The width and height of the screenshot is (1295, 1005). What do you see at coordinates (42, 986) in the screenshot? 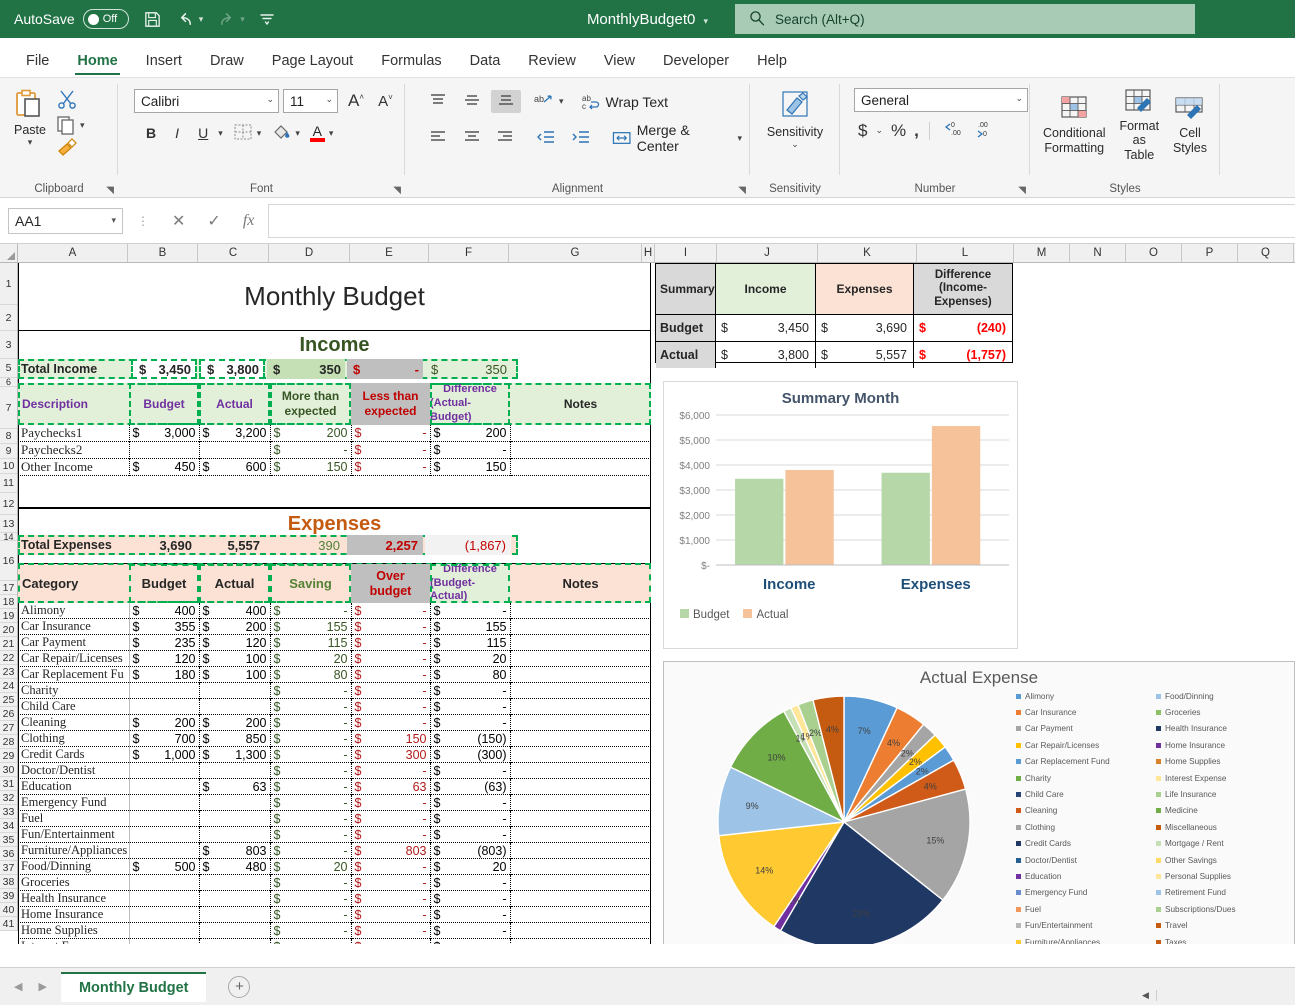
I see `next-sheet-icon: ▶` at bounding box center [42, 986].